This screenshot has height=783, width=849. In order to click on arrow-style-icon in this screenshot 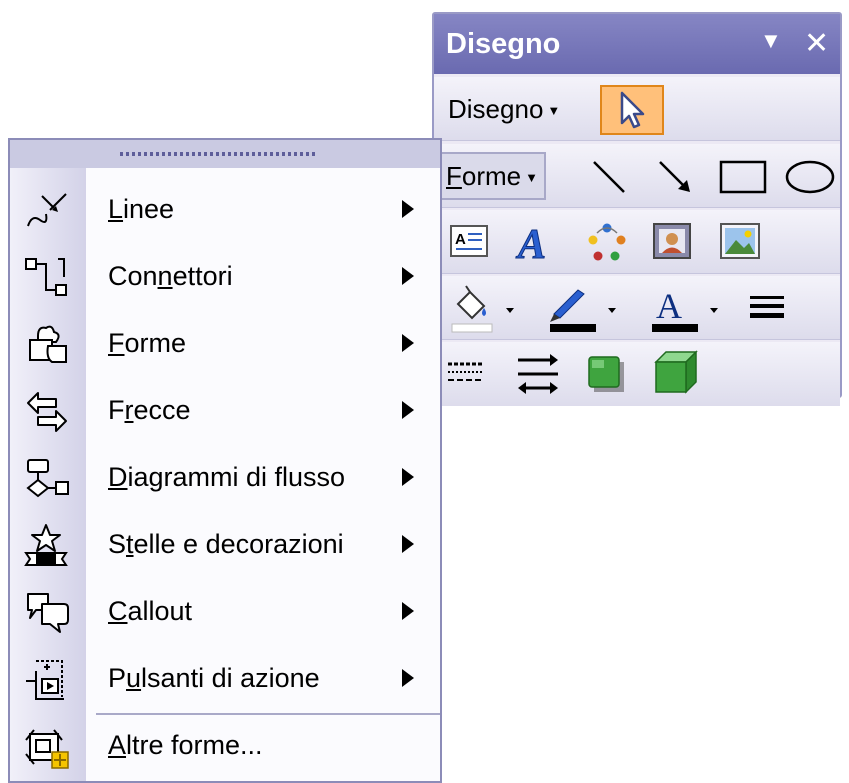, I will do `click(538, 374)`.